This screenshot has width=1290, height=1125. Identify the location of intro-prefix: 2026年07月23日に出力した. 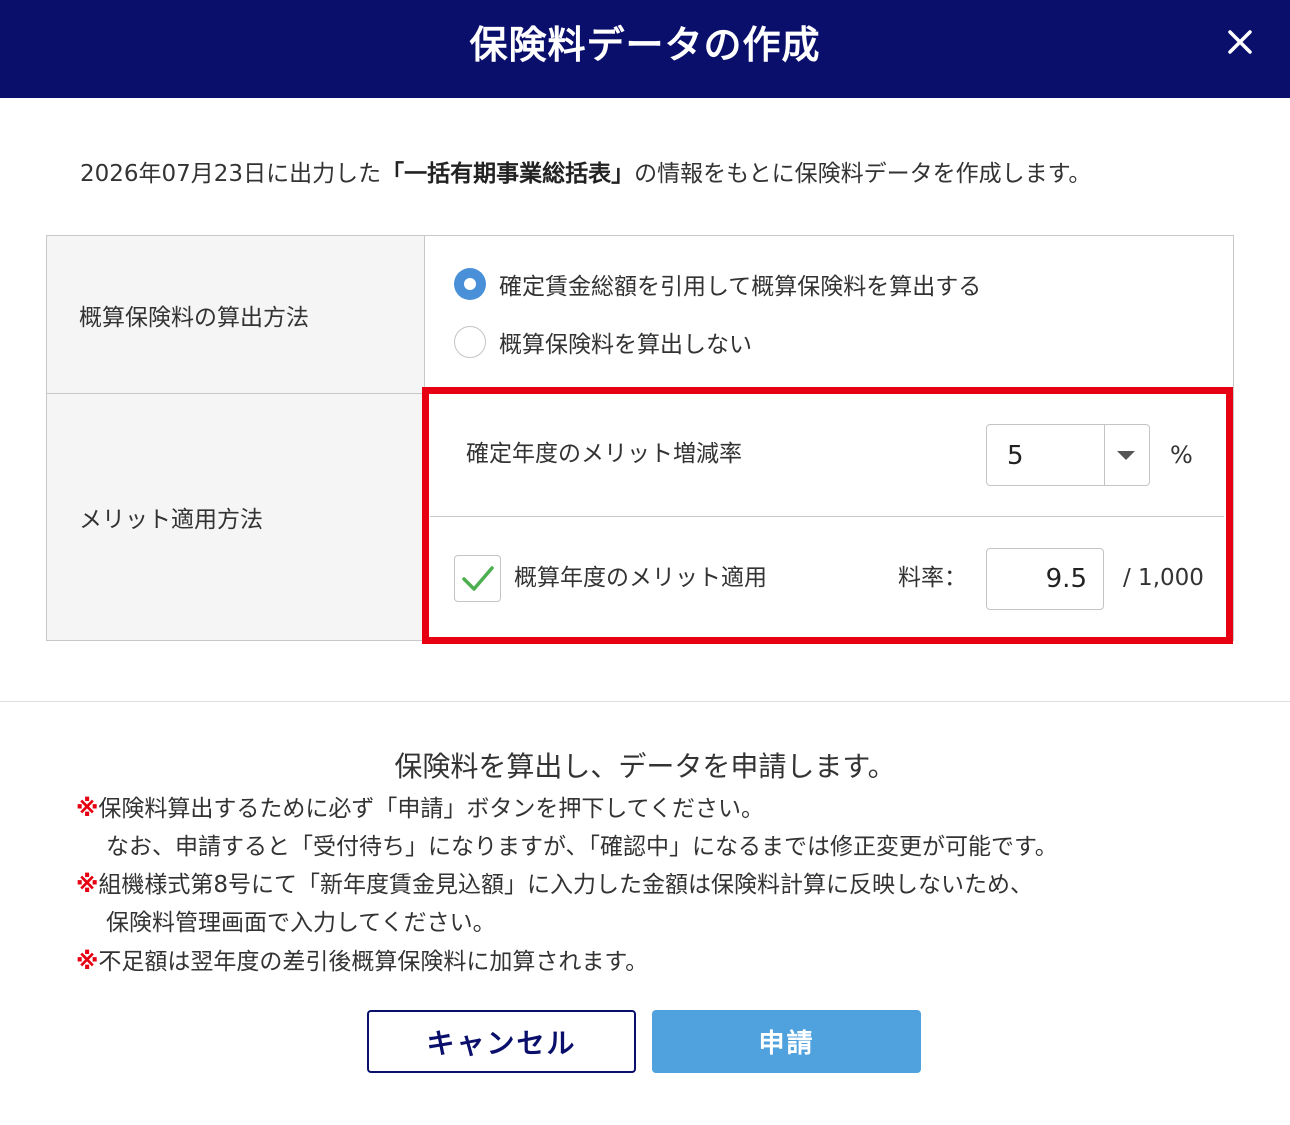
(231, 174).